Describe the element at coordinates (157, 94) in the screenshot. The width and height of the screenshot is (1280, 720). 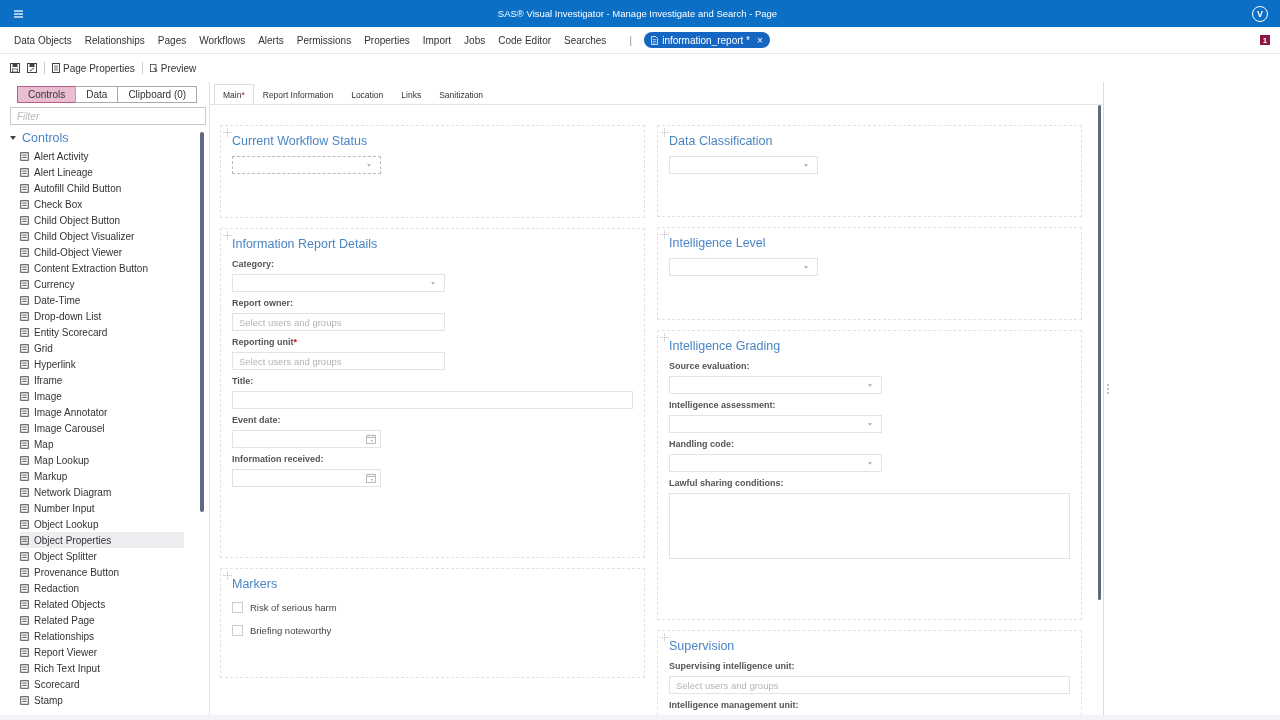
I see `panel-tab: Clipboard (0)` at that location.